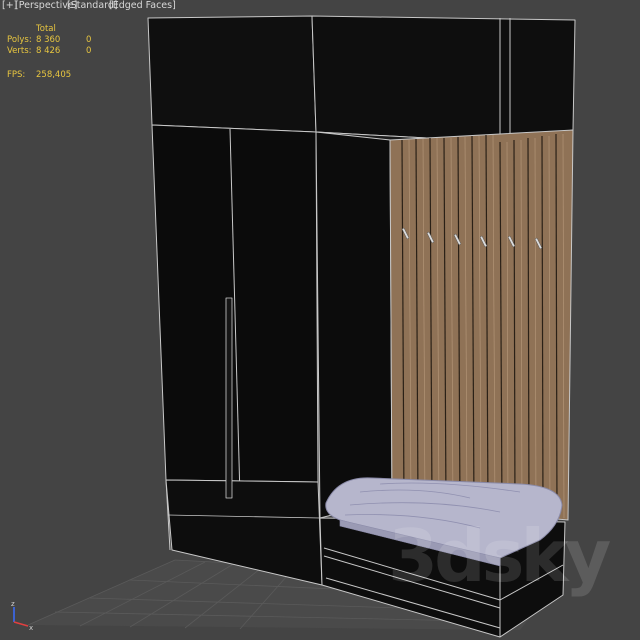  I want to click on stats-total-header: Total, so click(46, 29).